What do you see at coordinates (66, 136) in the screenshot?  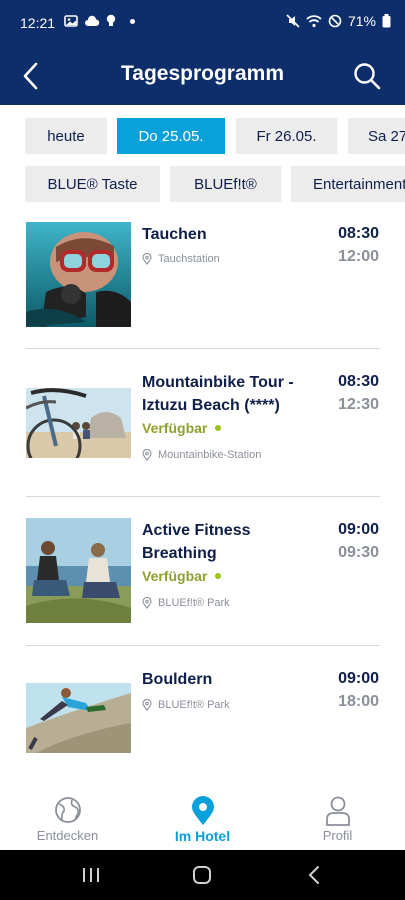 I see `day-chip-today: heute` at bounding box center [66, 136].